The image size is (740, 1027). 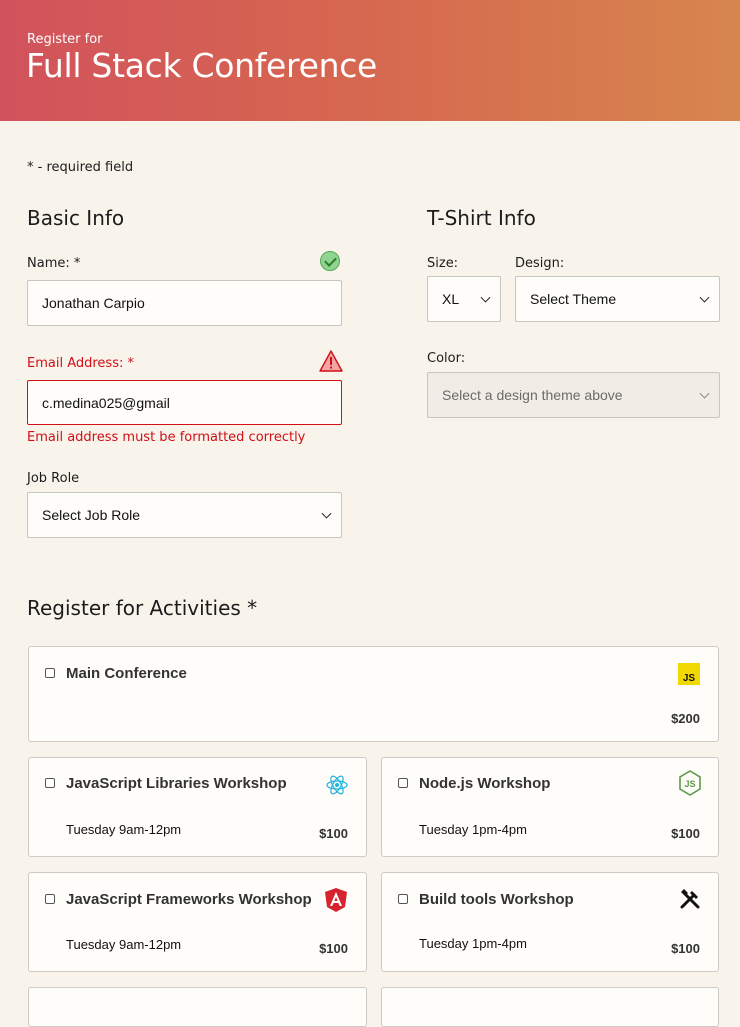 I want to click on required-note: * - required field, so click(x=80, y=167).